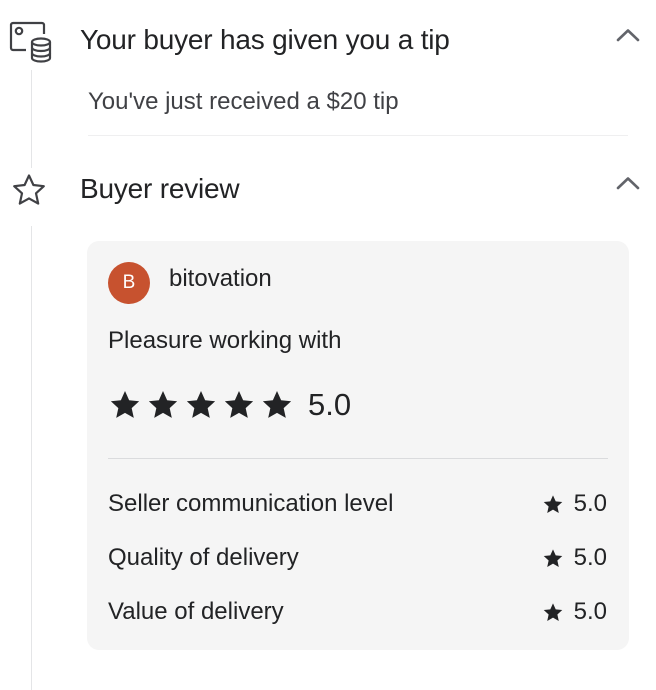  Describe the element at coordinates (129, 283) in the screenshot. I see `avatar: B` at that location.